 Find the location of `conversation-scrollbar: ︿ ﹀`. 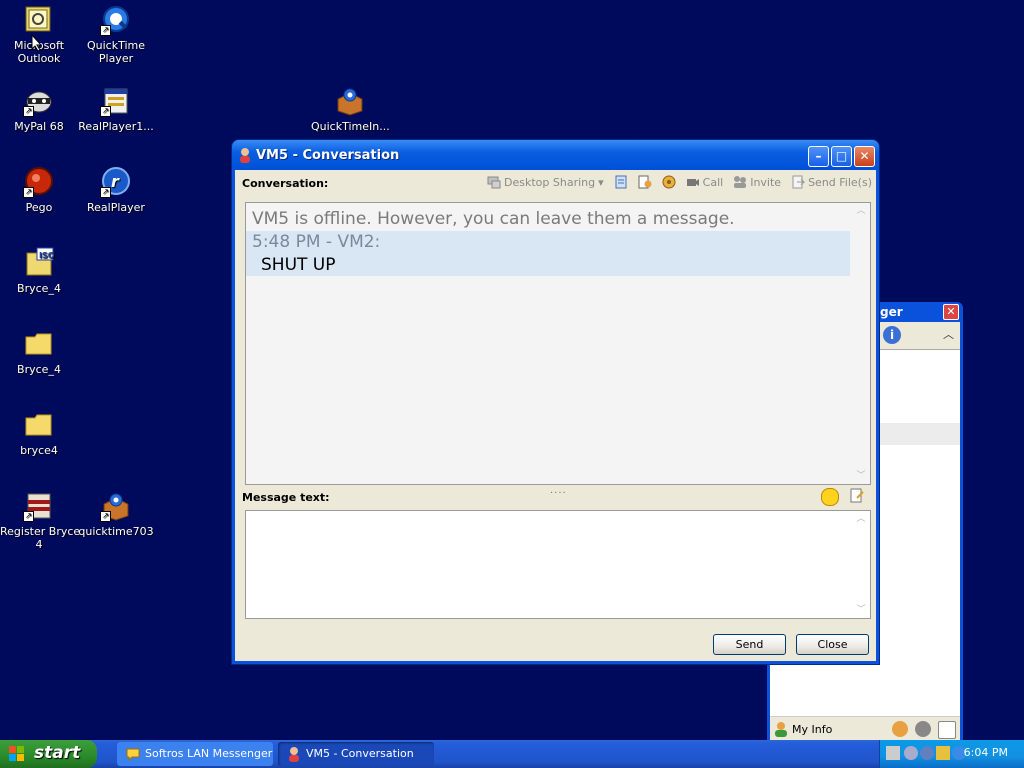

conversation-scrollbar: ︿ ﹀ is located at coordinates (861, 343).